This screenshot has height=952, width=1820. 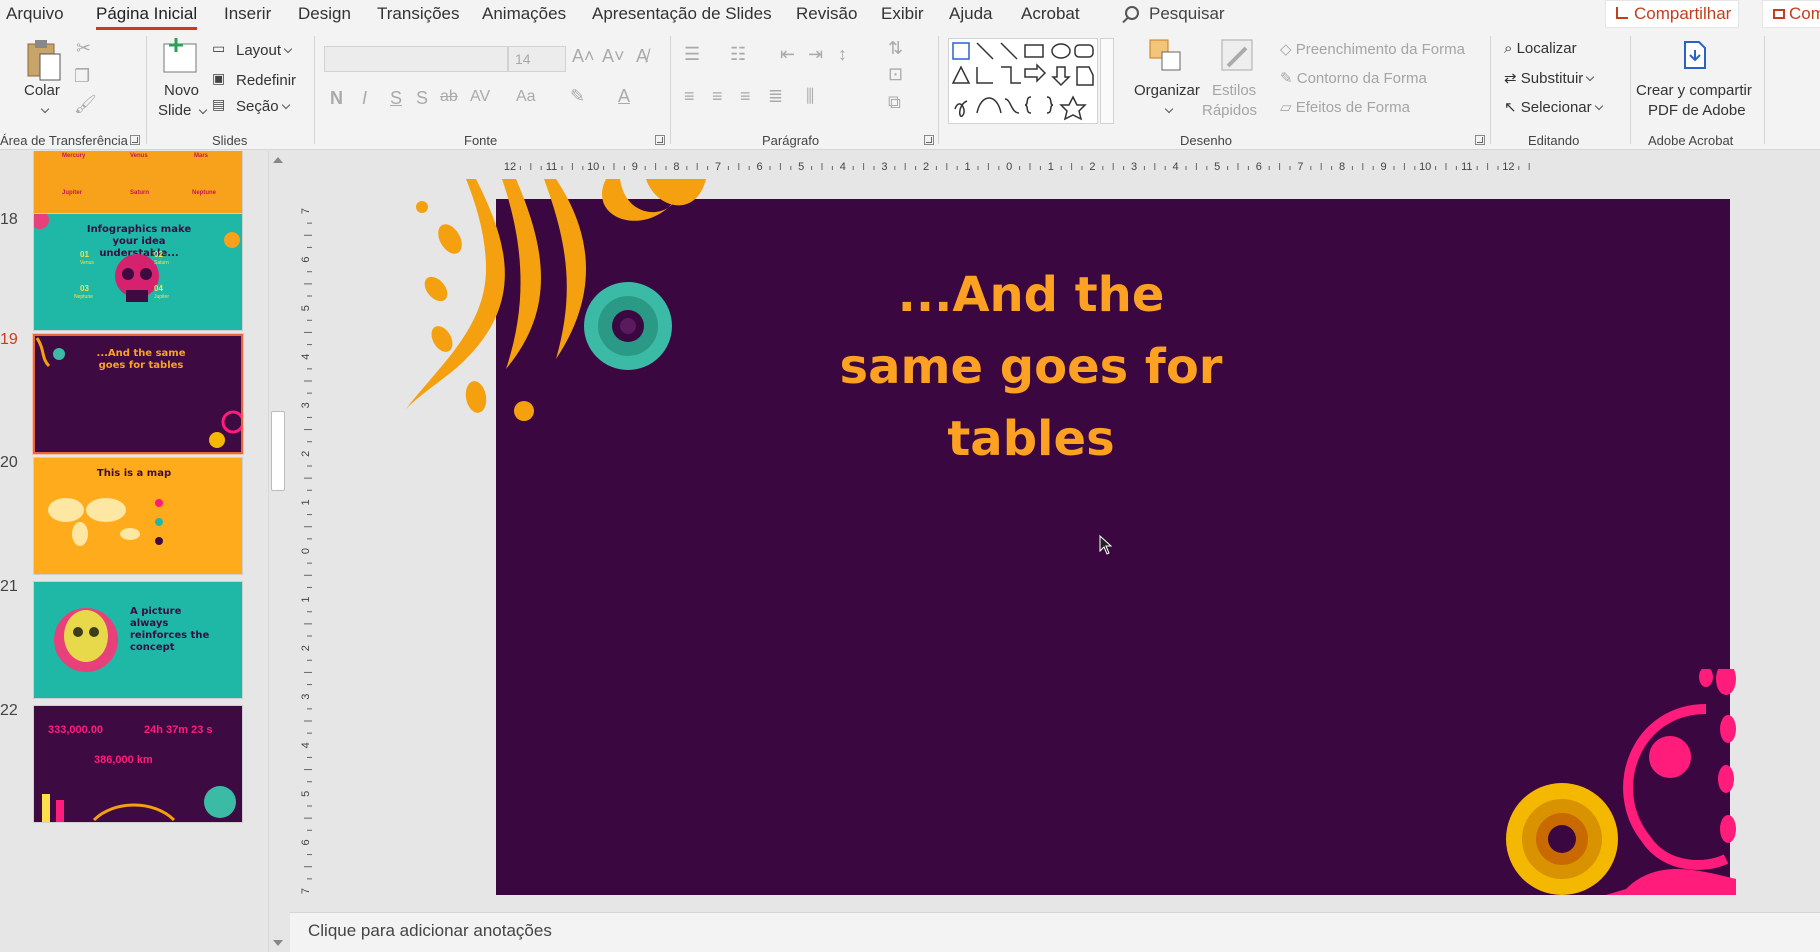 I want to click on notes-pane: Clique para adicionar anotações, so click(x=1055, y=932).